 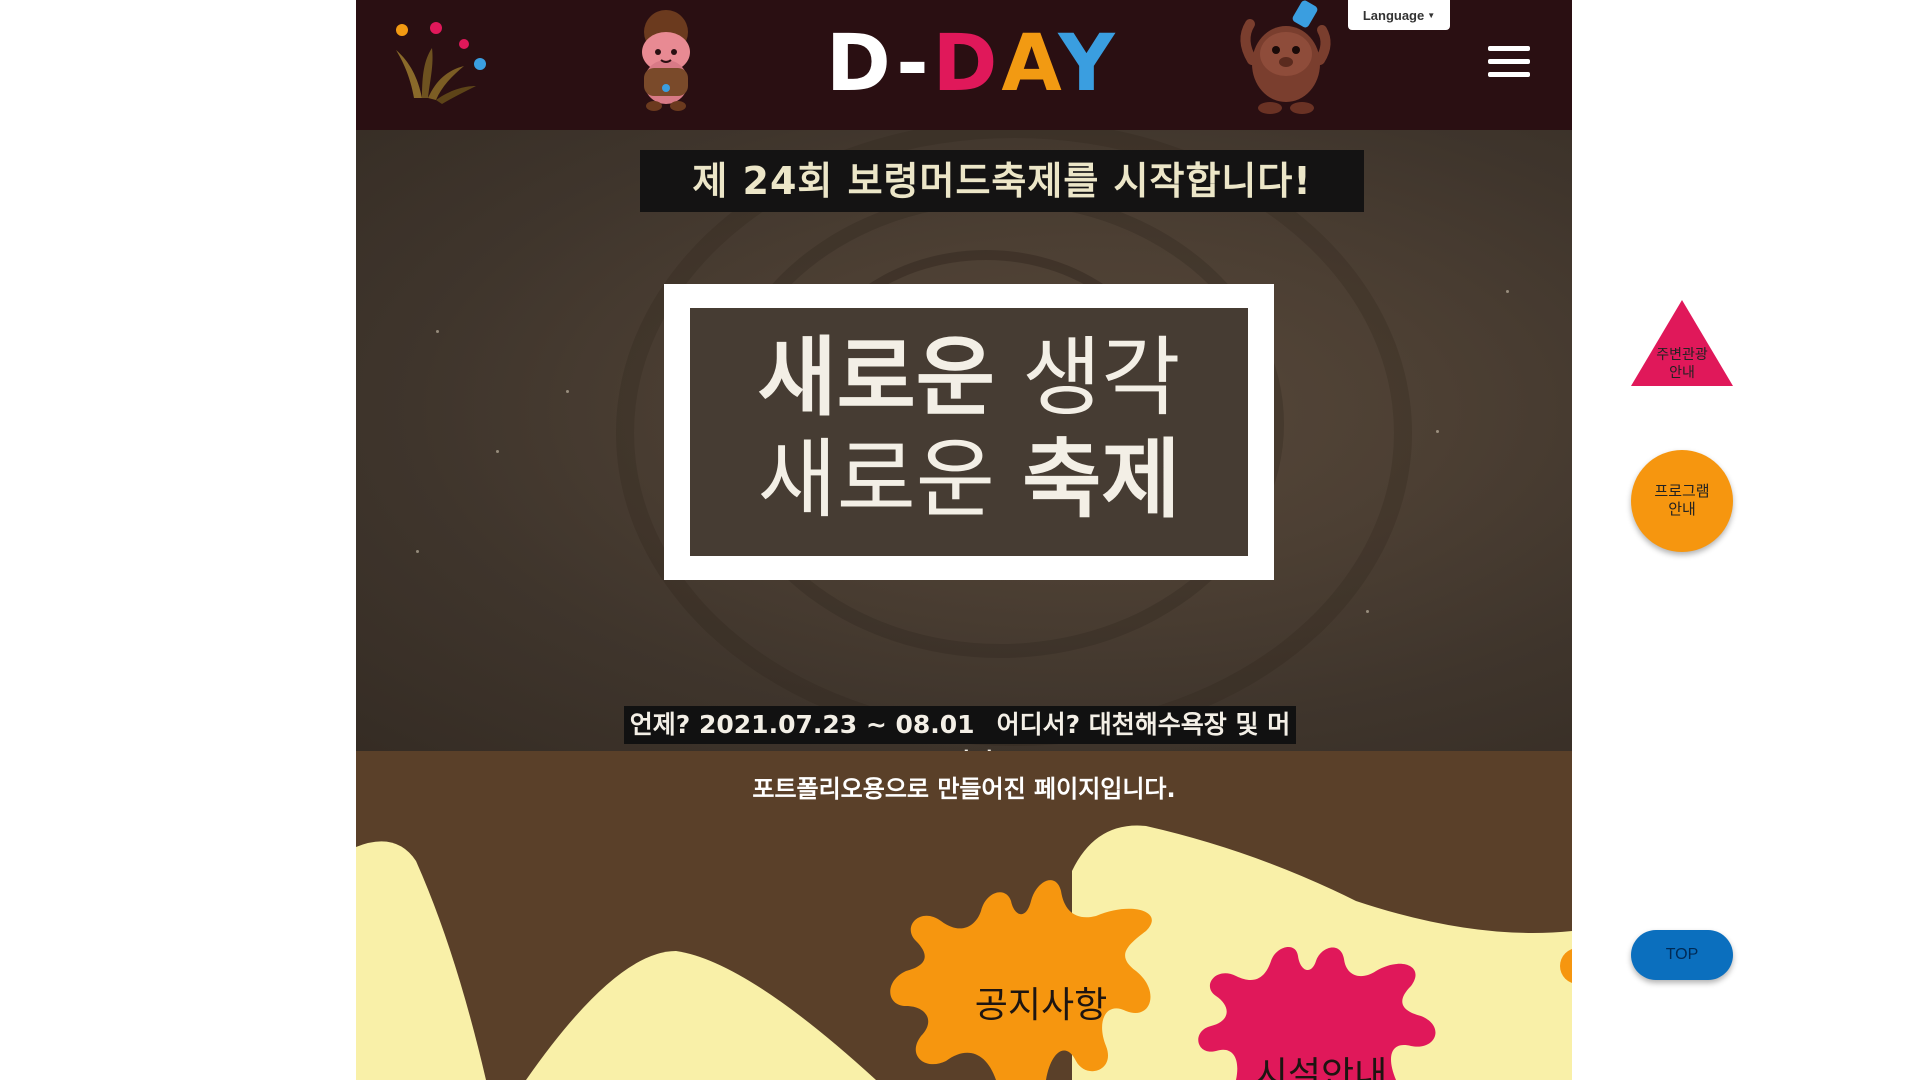 What do you see at coordinates (1682, 955) in the screenshot?
I see `scroll-top-button: TOP` at bounding box center [1682, 955].